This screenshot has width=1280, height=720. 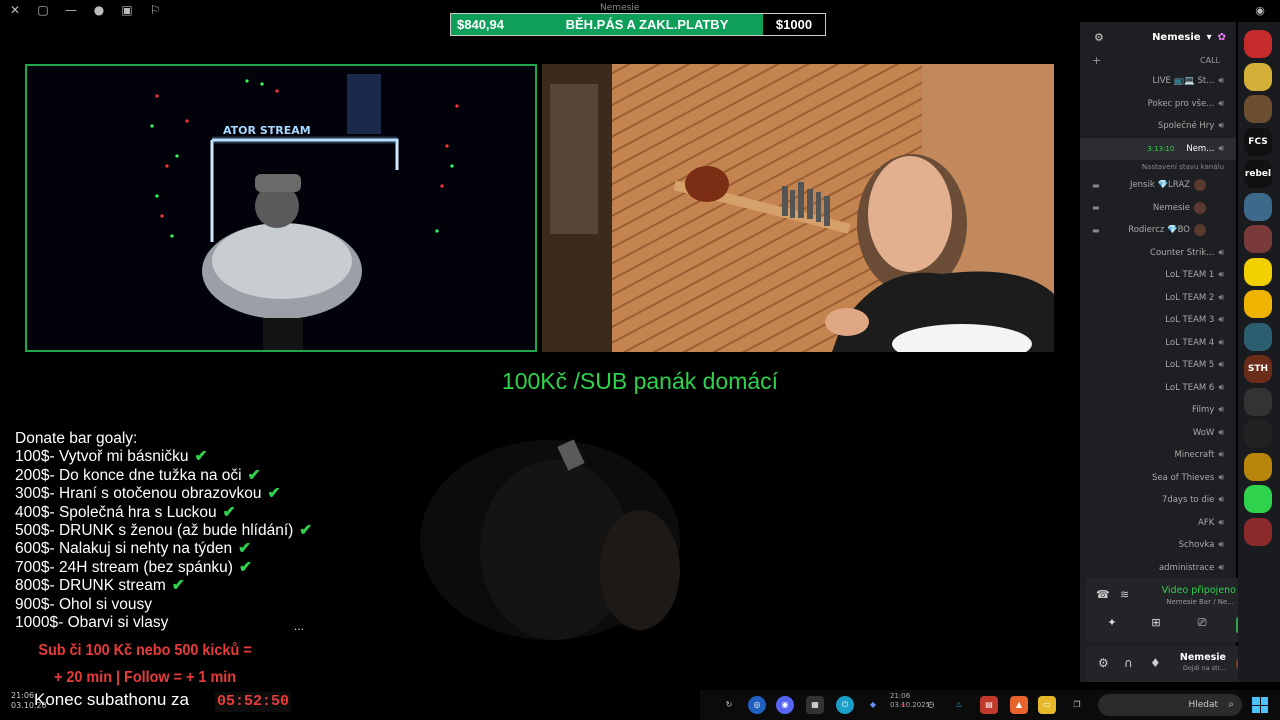 I want to click on apps-icon: ⊞, so click(x=1156, y=625).